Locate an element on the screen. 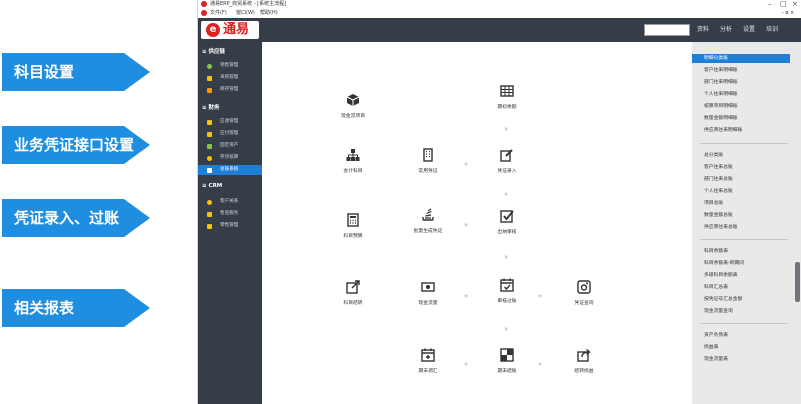 Image resolution: width=801 pixels, height=404 pixels. node-period-close: 期末结账 is located at coordinates (507, 361).